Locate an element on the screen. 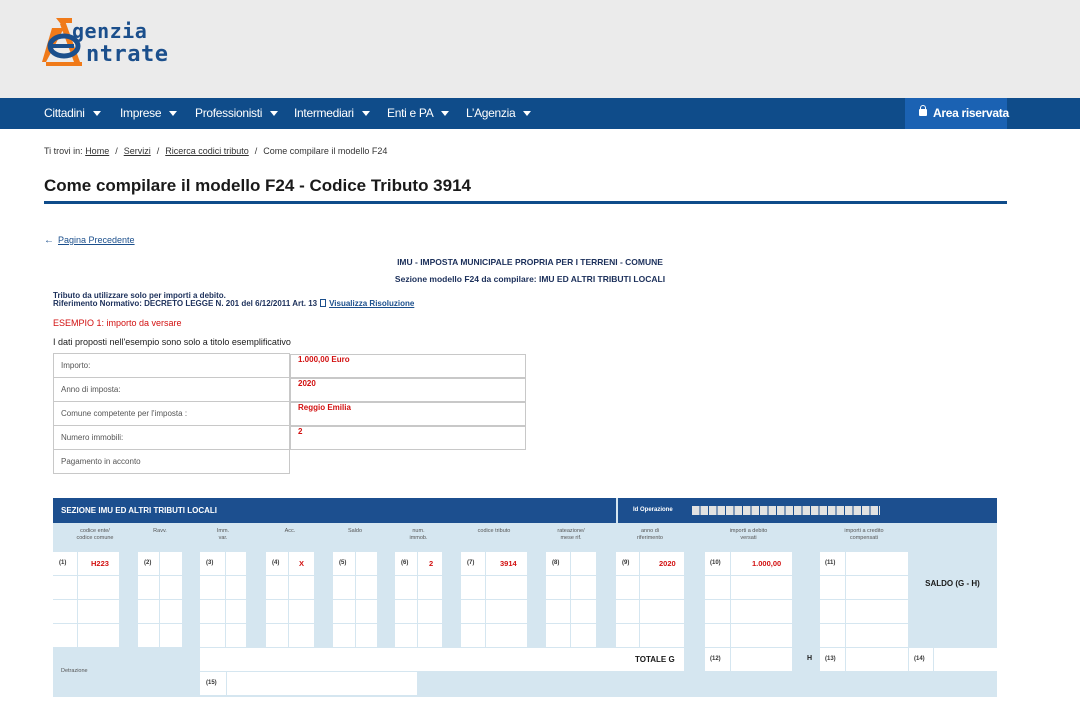 The width and height of the screenshot is (1080, 708). row3-num is located at coordinates (418, 611).